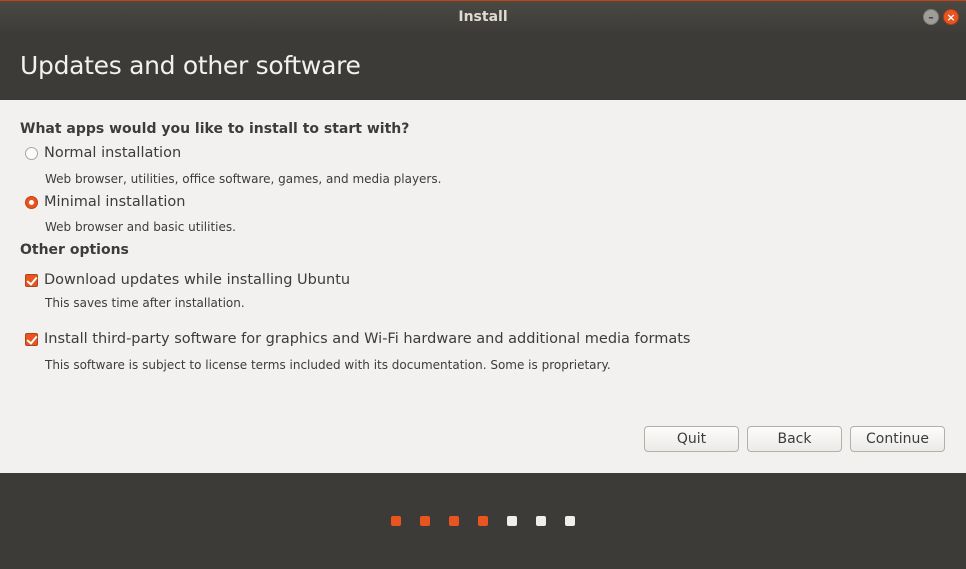  I want to click on minimal-installation-radio: Minimal installation, so click(105, 202).